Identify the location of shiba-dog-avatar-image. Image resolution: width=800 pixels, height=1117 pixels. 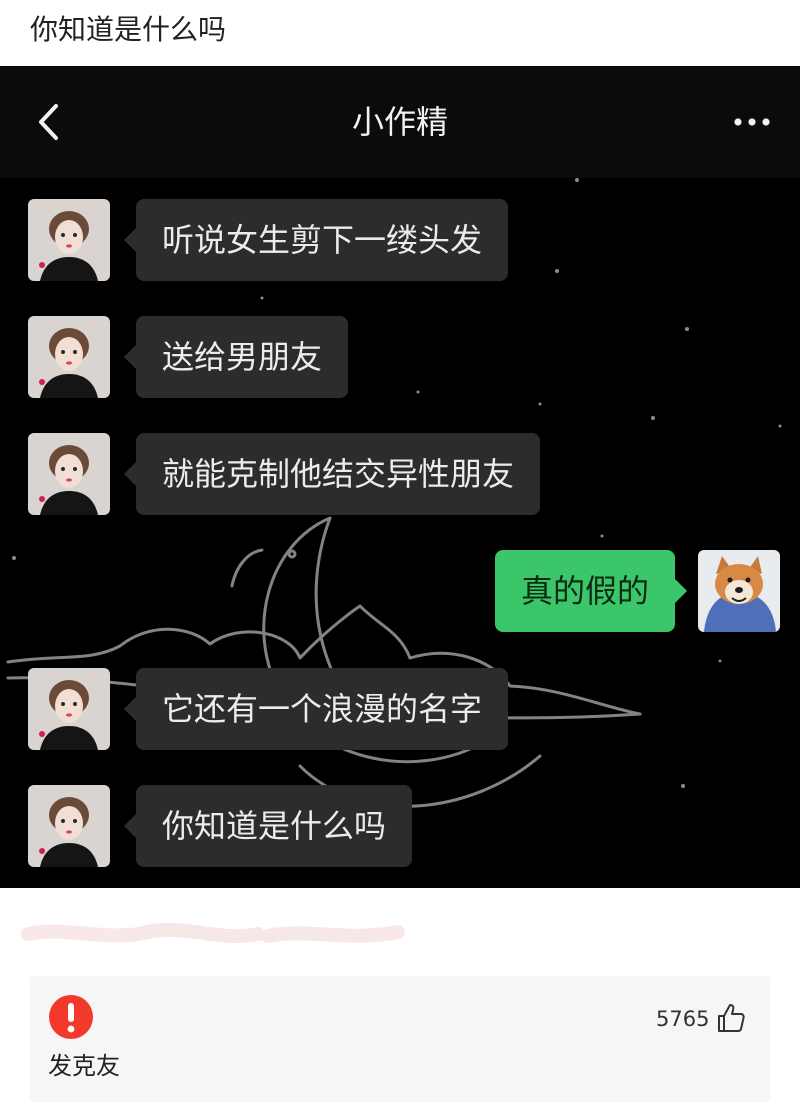
(739, 591).